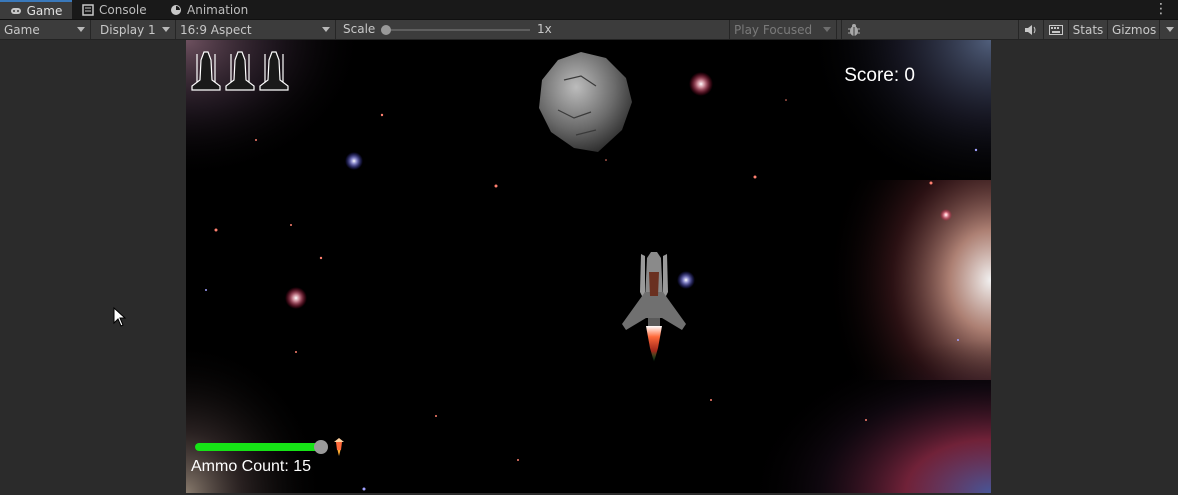  What do you see at coordinates (544, 29) in the screenshot?
I see `scale-value: 1x` at bounding box center [544, 29].